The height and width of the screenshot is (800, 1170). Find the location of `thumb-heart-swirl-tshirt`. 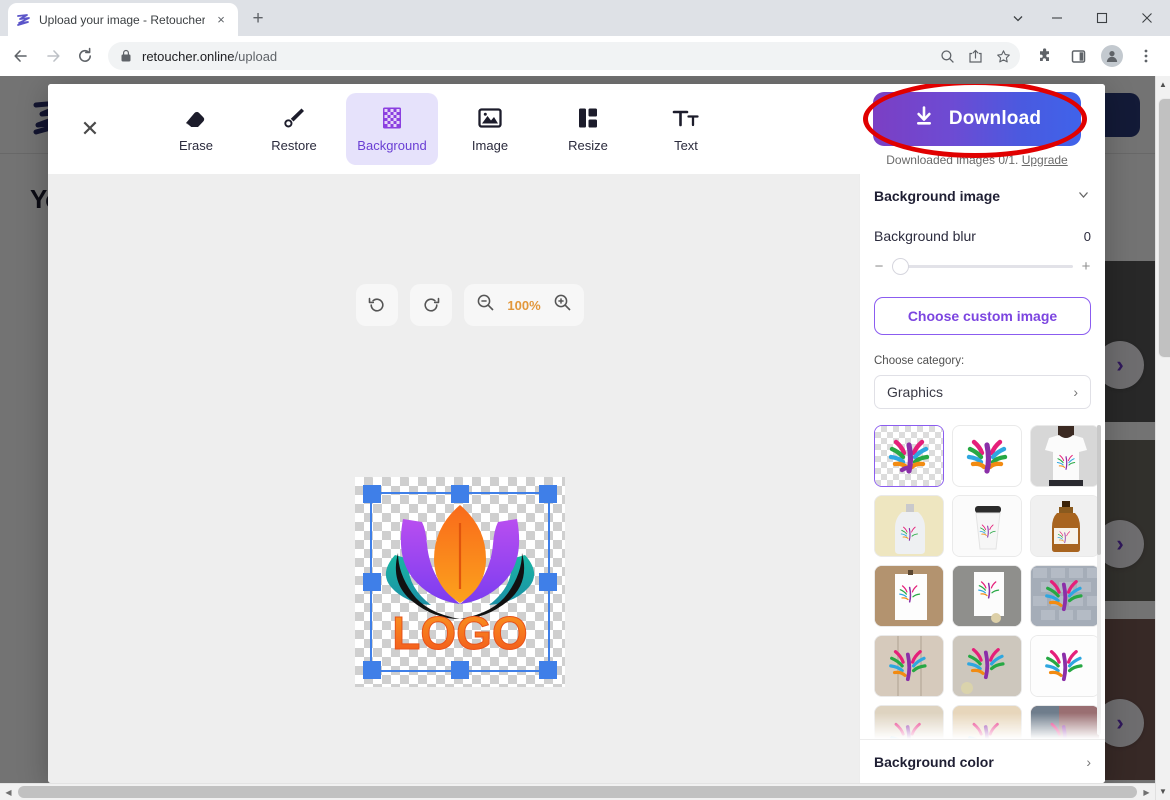

thumb-heart-swirl-tshirt is located at coordinates (1065, 456).